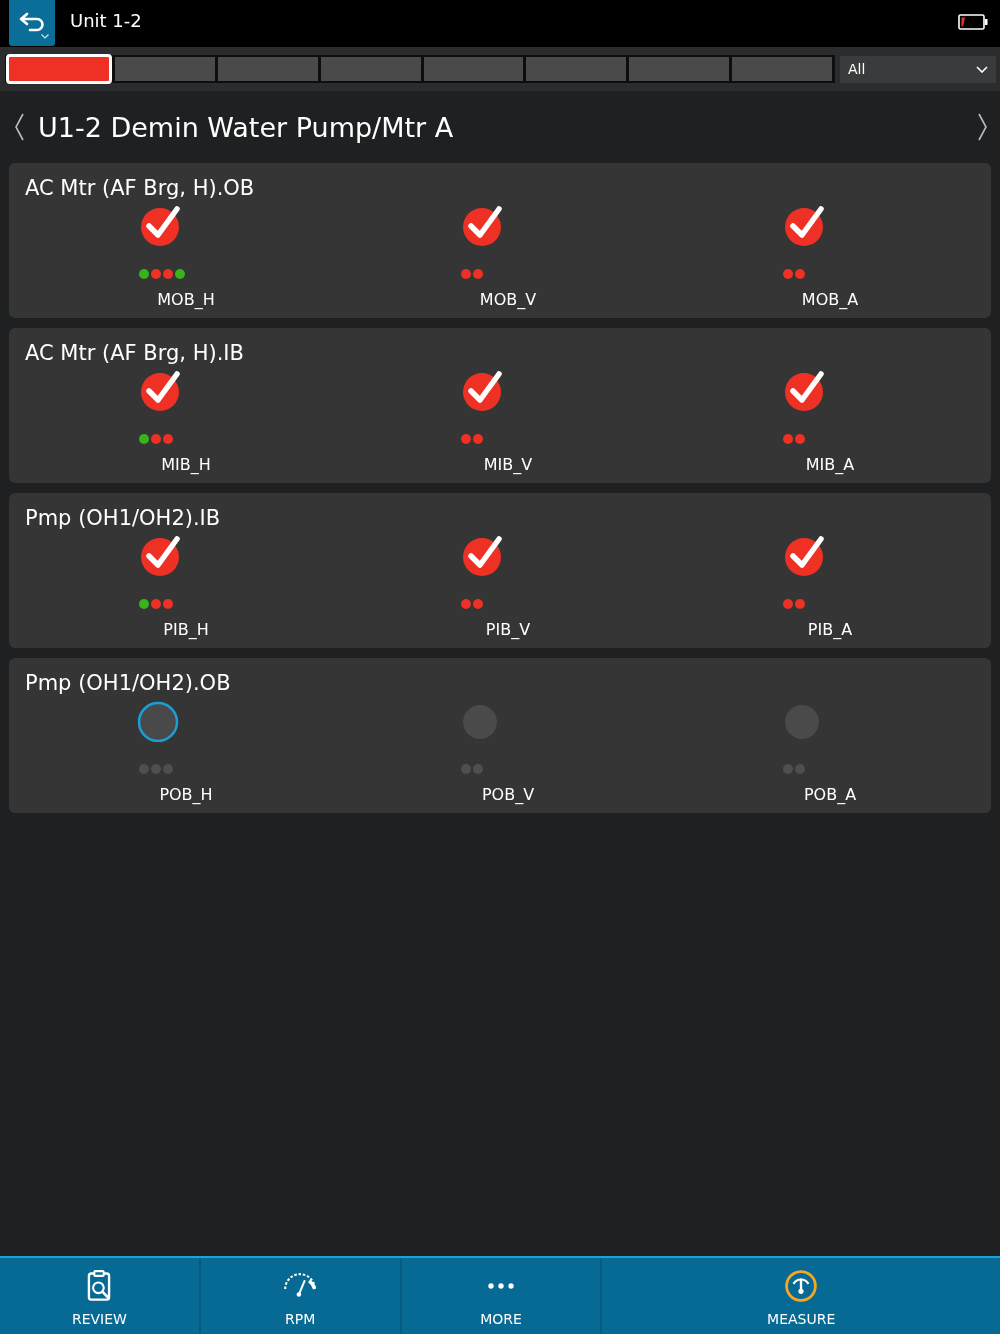 The width and height of the screenshot is (1000, 1334). Describe the element at coordinates (973, 22) in the screenshot. I see `battery-icon` at that location.